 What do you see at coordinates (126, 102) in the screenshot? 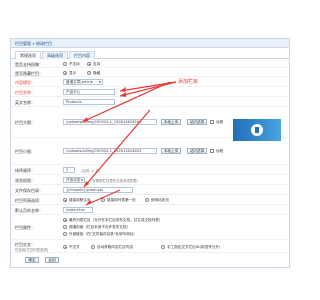
I see `arrow-to-big-image` at bounding box center [126, 102].